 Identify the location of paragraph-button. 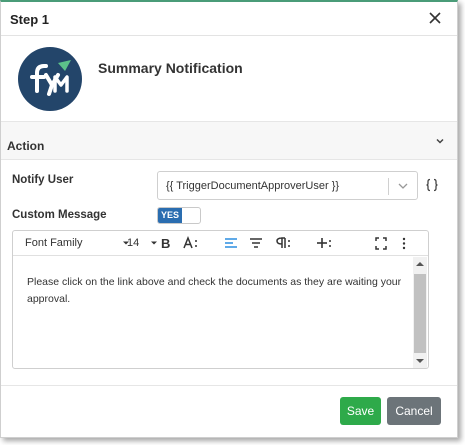
(283, 243).